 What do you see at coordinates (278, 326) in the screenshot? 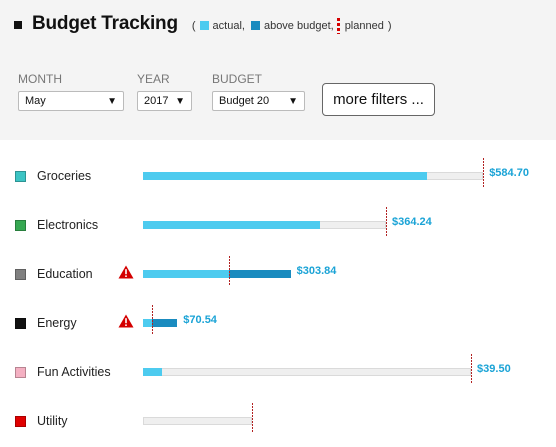
I see `budget-row: Energy $70.54` at bounding box center [278, 326].